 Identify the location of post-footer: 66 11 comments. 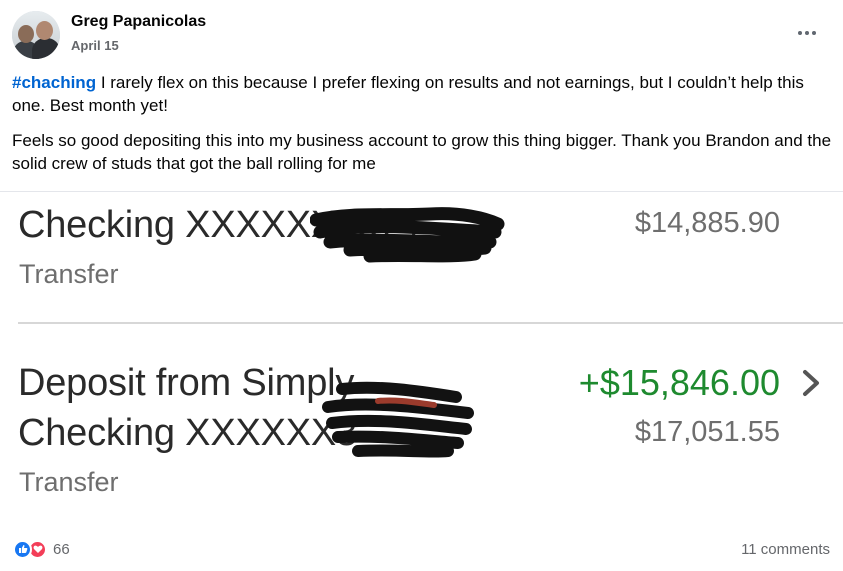
(421, 547).